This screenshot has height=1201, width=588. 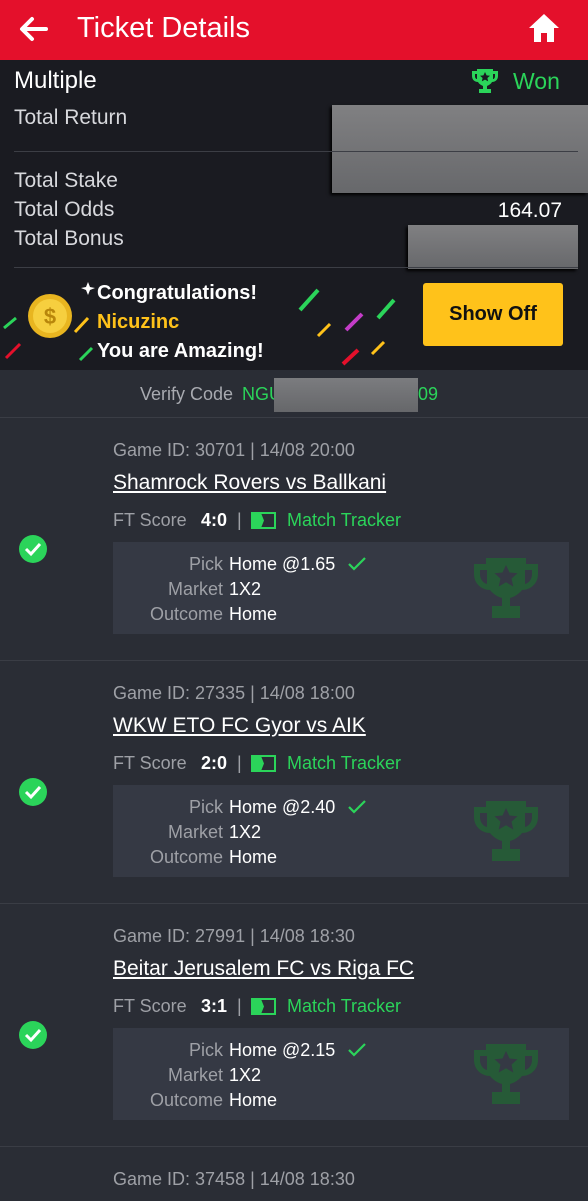 What do you see at coordinates (493, 314) in the screenshot?
I see `show-off-button: Show Off` at bounding box center [493, 314].